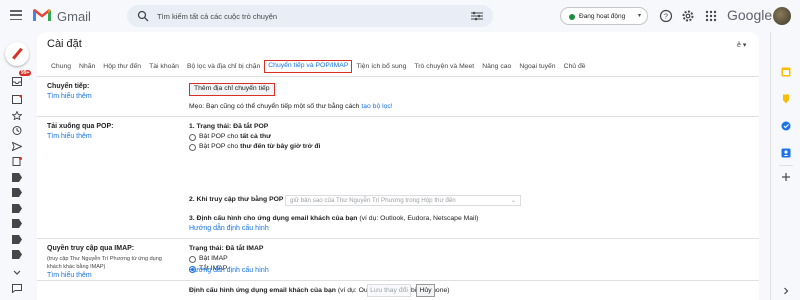  What do you see at coordinates (192, 259) in the screenshot?
I see `imap-enable-radio` at bounding box center [192, 259].